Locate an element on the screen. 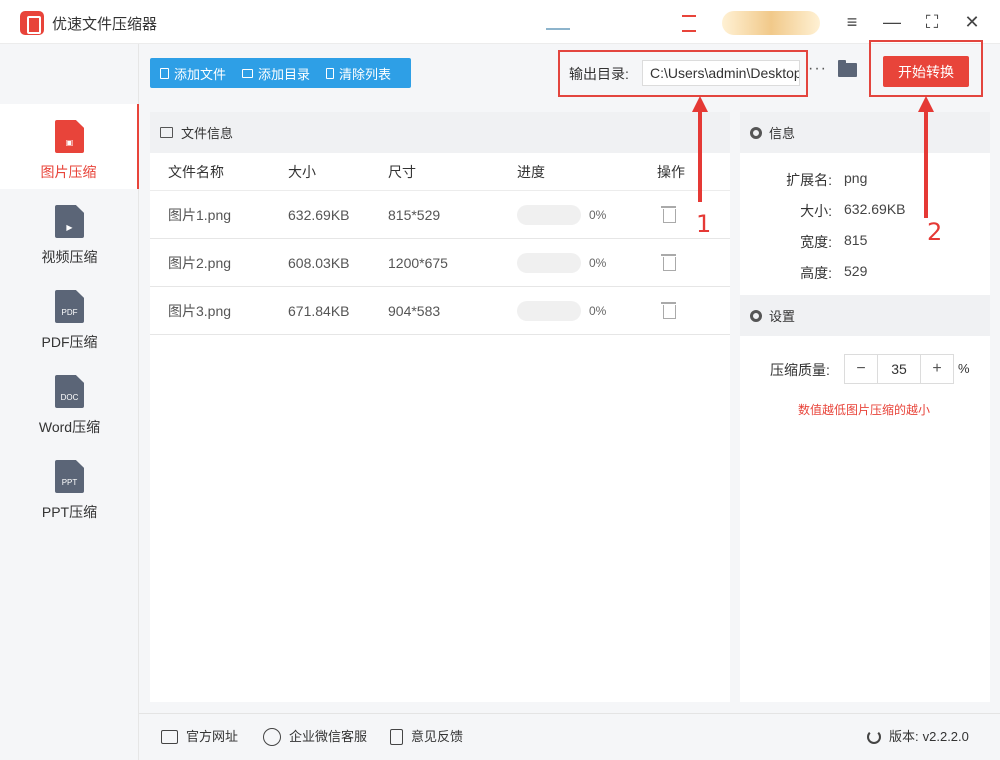 Image resolution: width=1000 pixels, height=760 pixels. info-value: 529 is located at coordinates (856, 271).